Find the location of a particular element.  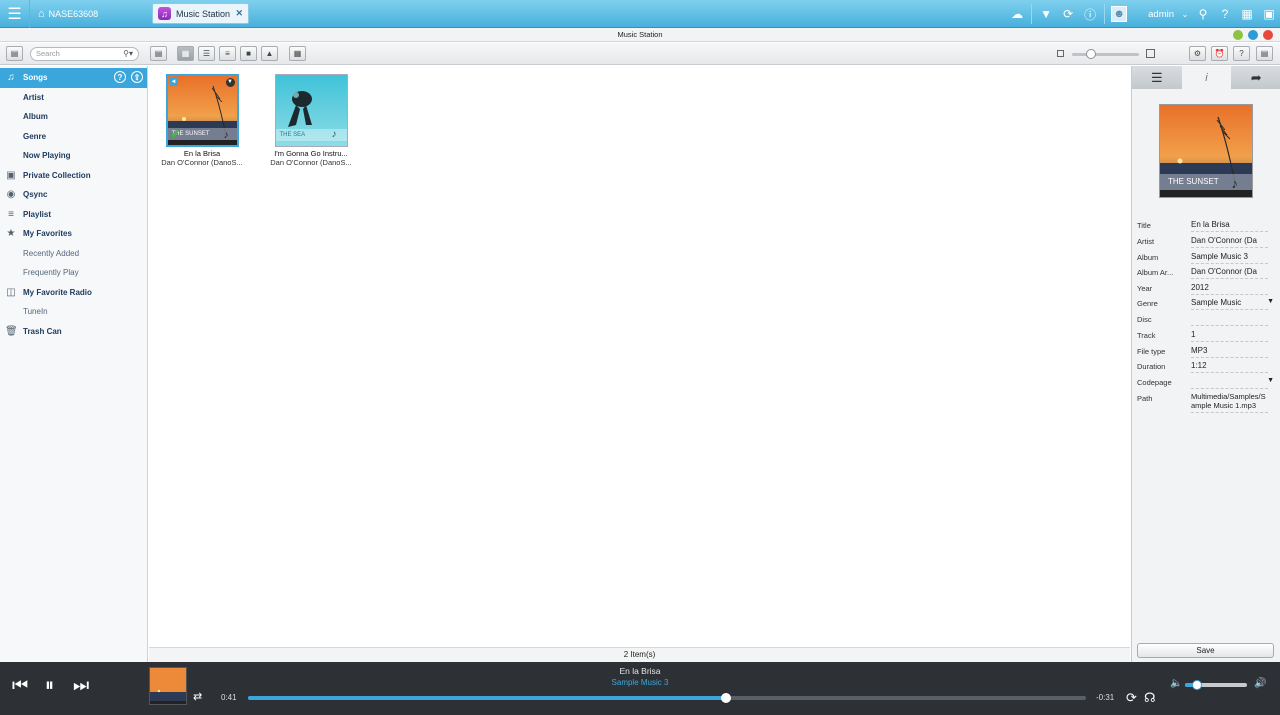

user-name: admin is located at coordinates (1161, 14).